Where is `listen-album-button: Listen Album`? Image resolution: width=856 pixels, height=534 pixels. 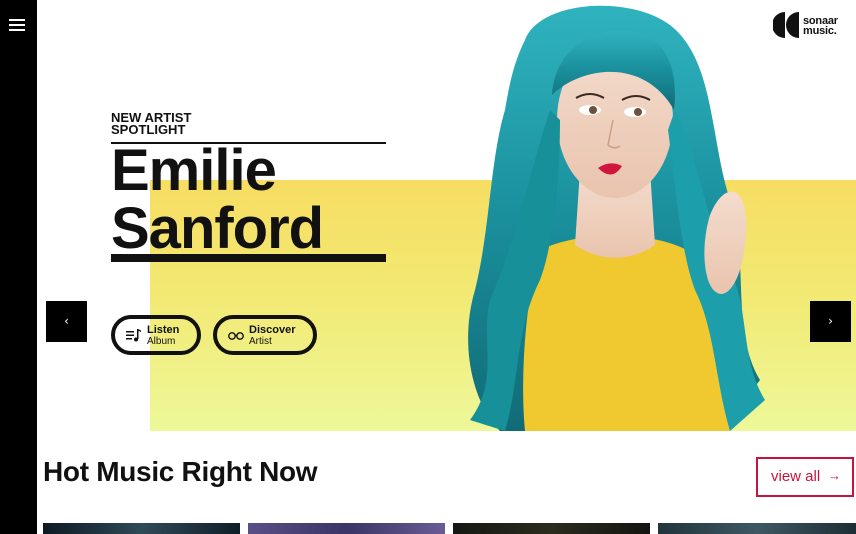
listen-album-button: Listen Album is located at coordinates (156, 335).